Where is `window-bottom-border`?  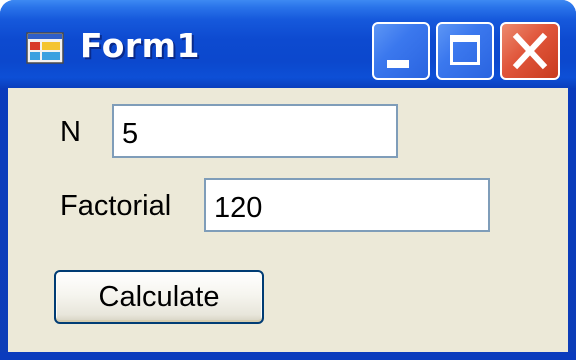 window-bottom-border is located at coordinates (288, 356).